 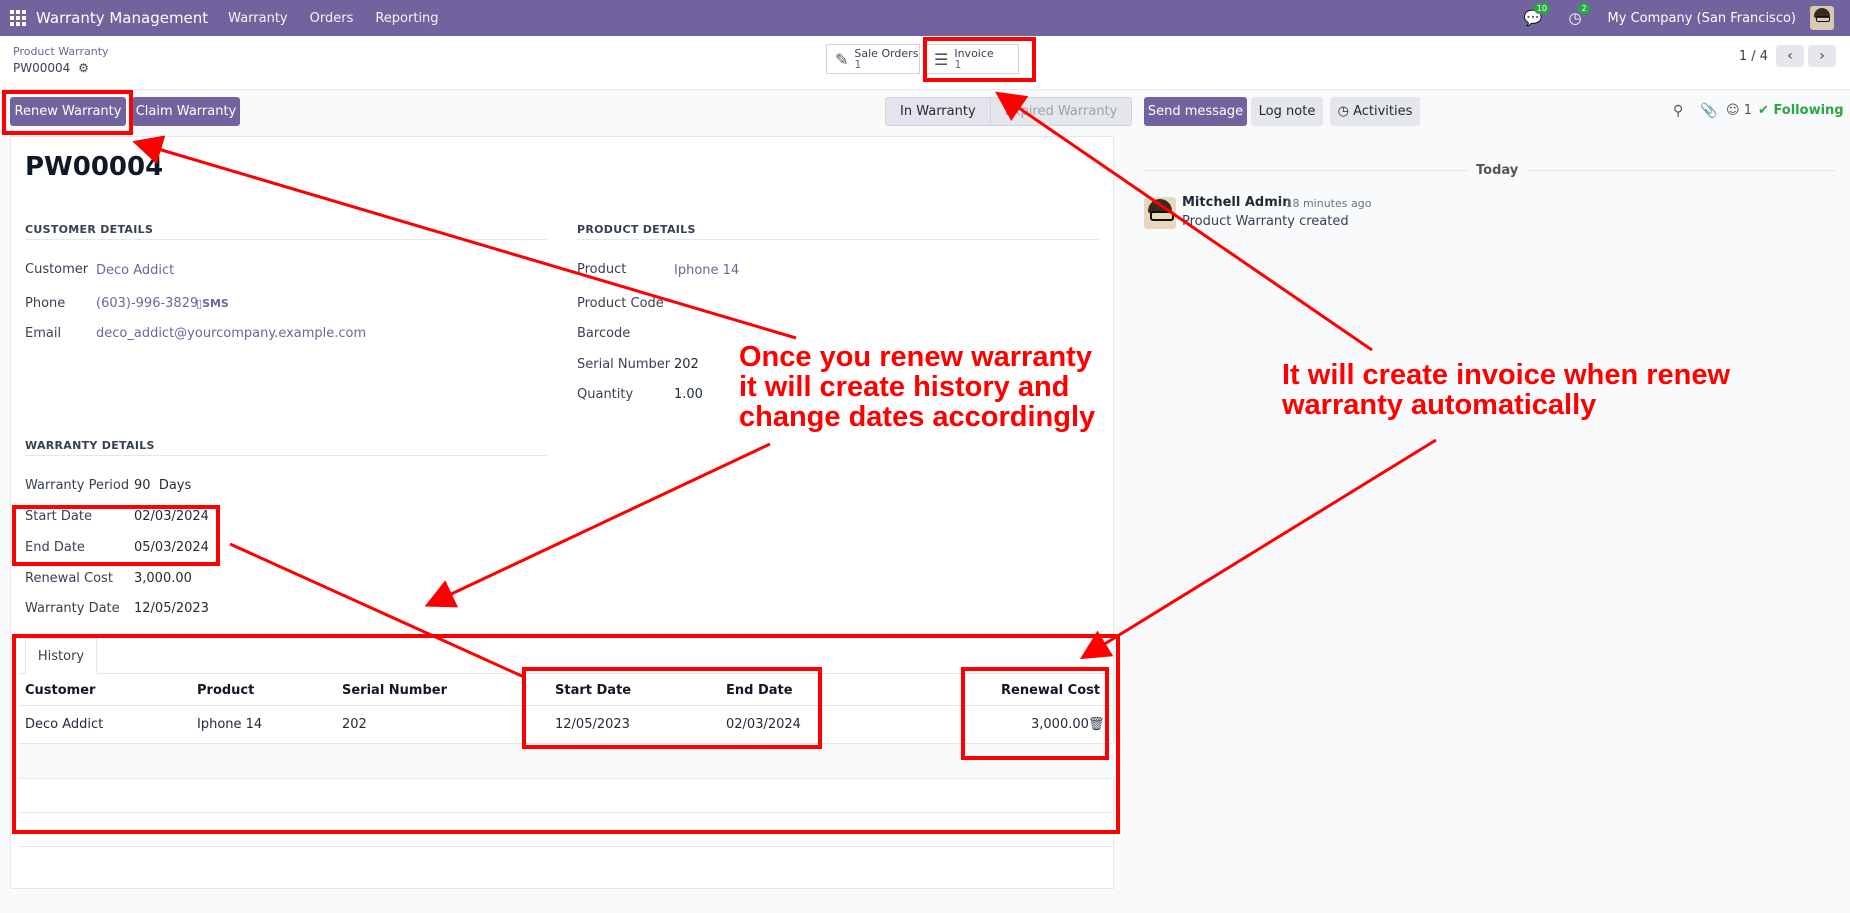 What do you see at coordinates (858, 64) in the screenshot?
I see `sale-orders-count: 1` at bounding box center [858, 64].